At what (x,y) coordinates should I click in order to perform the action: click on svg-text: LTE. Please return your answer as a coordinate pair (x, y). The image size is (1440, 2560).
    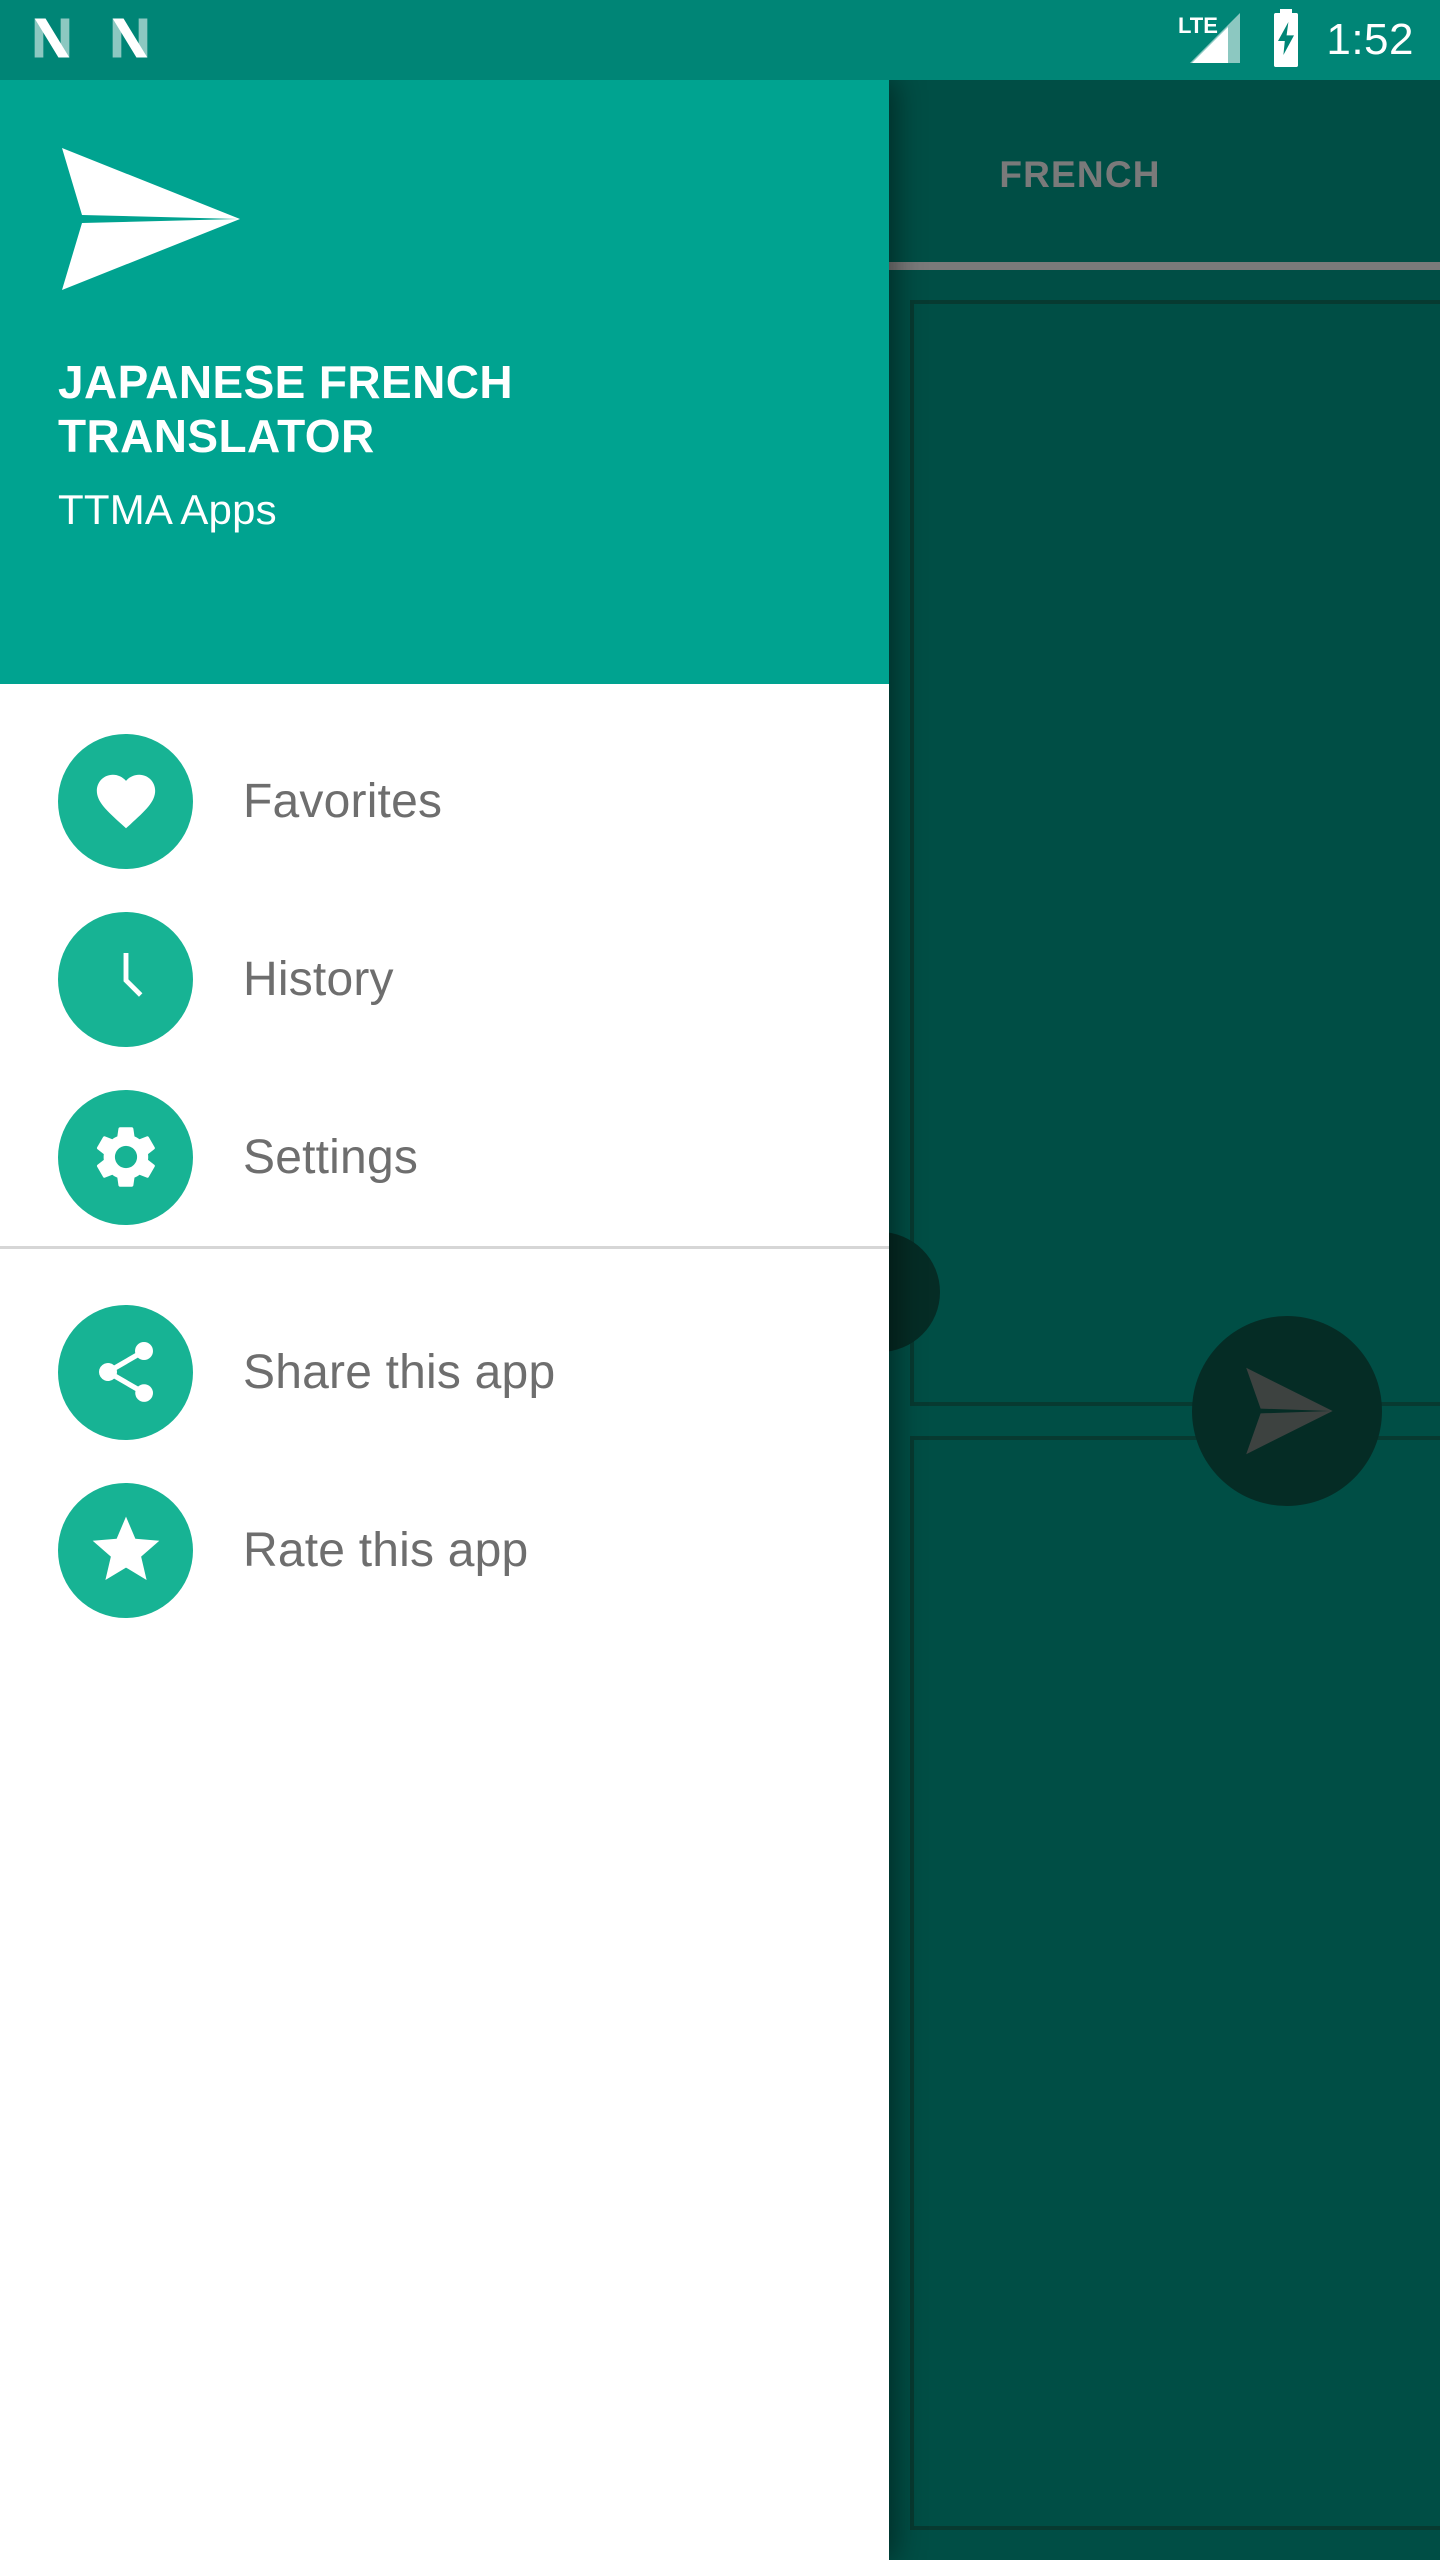
    Looking at the image, I should click on (1198, 25).